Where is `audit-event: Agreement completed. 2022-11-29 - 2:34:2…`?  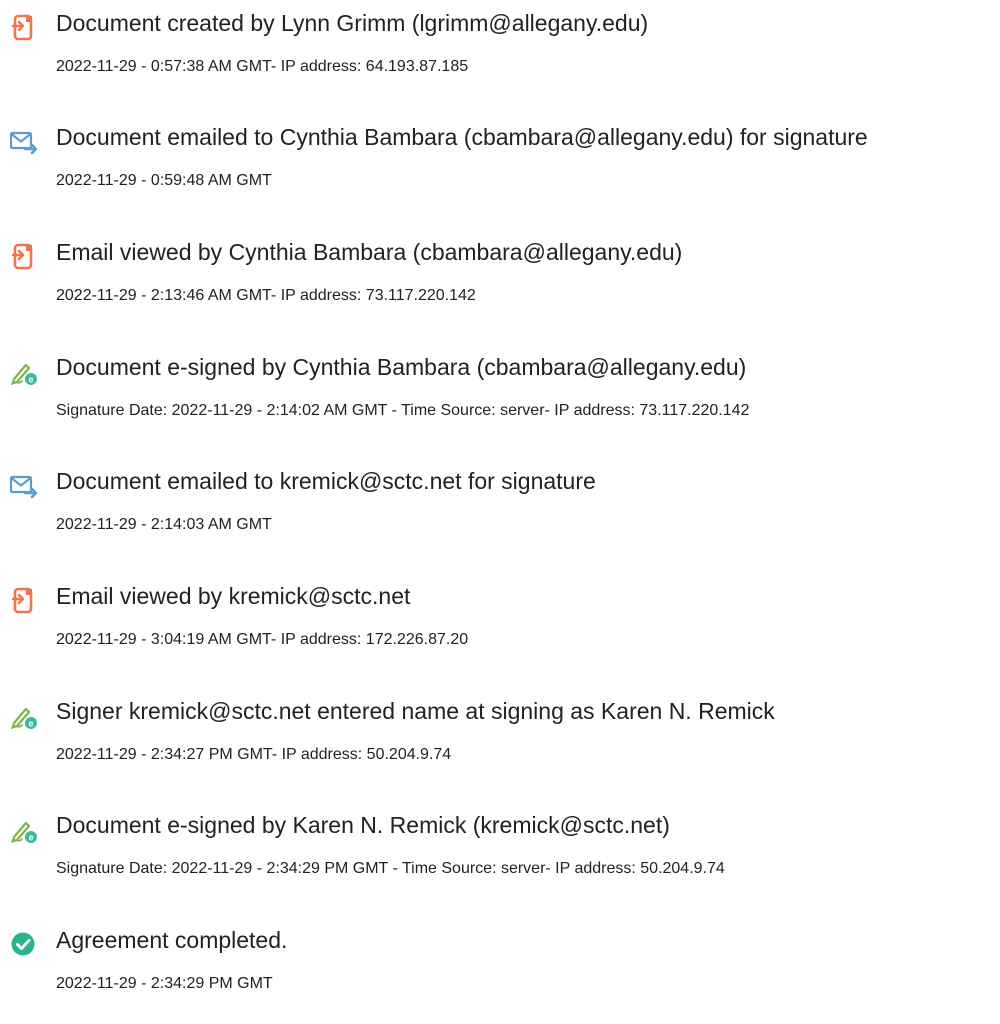 audit-event: Agreement completed. 2022-11-29 - 2:34:2… is located at coordinates (500, 974).